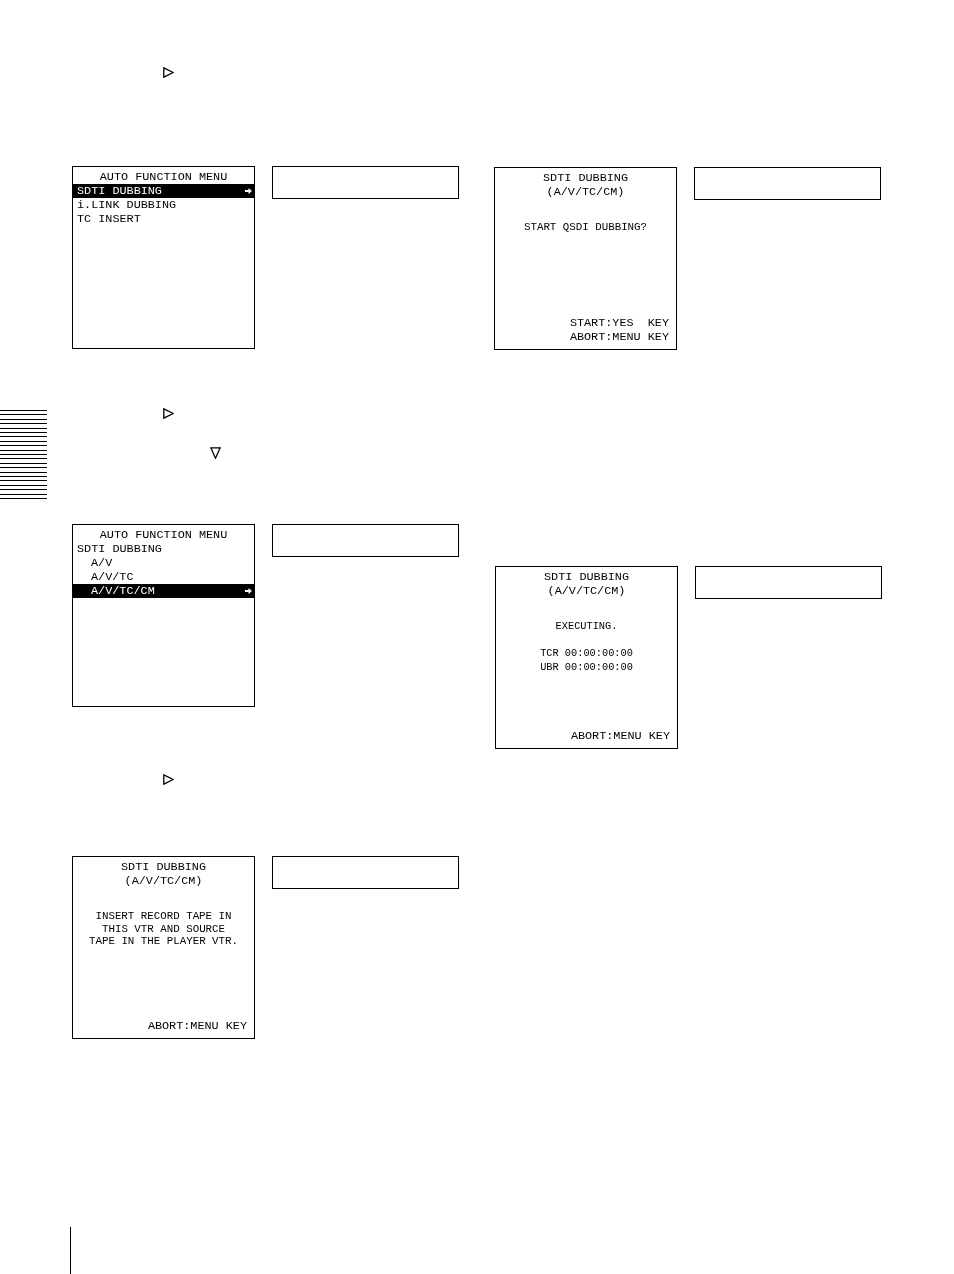 This screenshot has height=1274, width=954. Describe the element at coordinates (586, 626) in the screenshot. I see `status-text: EXECUTING.` at that location.